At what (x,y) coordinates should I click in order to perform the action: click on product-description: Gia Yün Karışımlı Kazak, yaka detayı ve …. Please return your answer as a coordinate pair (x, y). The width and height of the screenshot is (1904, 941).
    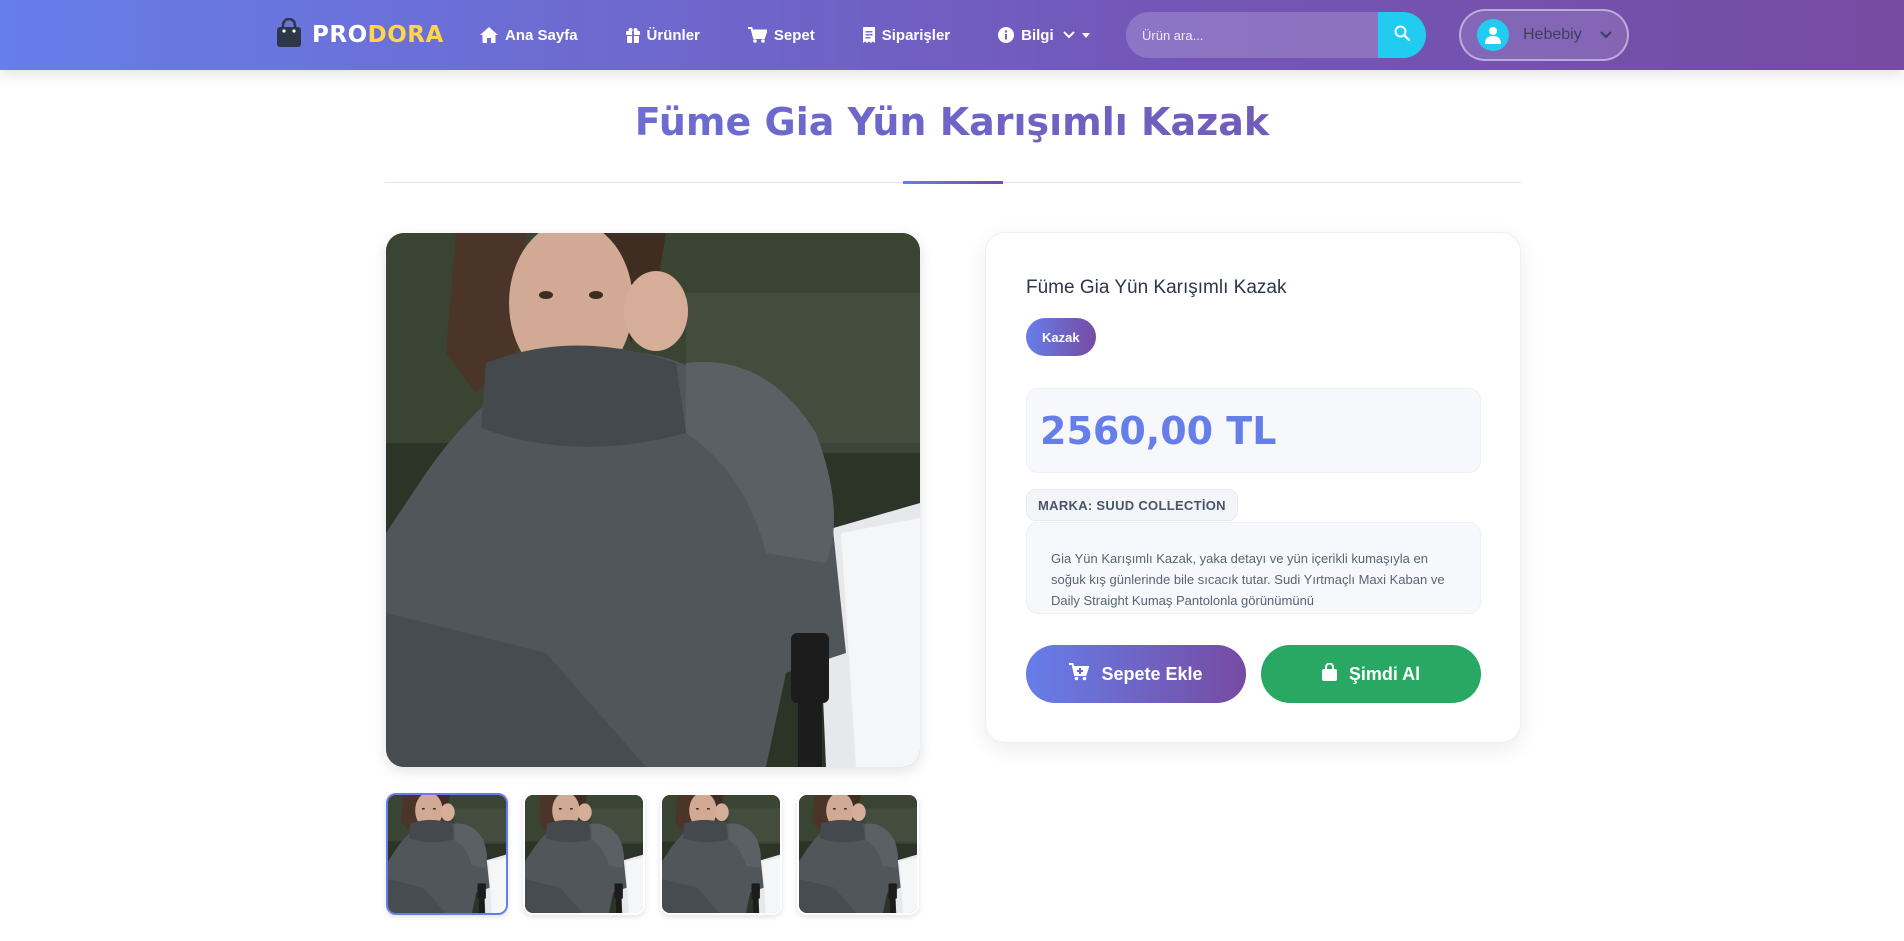
    Looking at the image, I should click on (1253, 568).